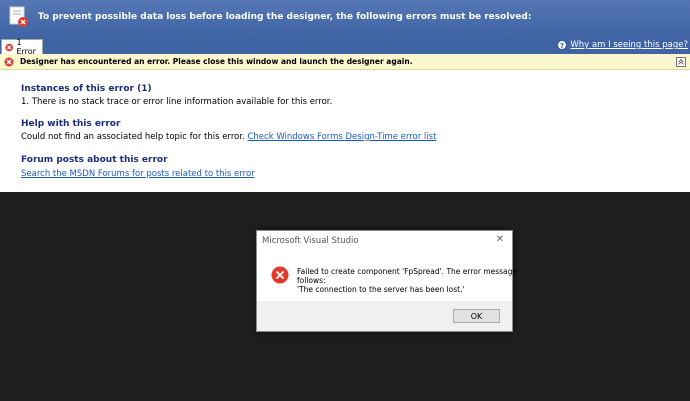 The image size is (690, 401). What do you see at coordinates (18, 16) in the screenshot?
I see `document-error-icon` at bounding box center [18, 16].